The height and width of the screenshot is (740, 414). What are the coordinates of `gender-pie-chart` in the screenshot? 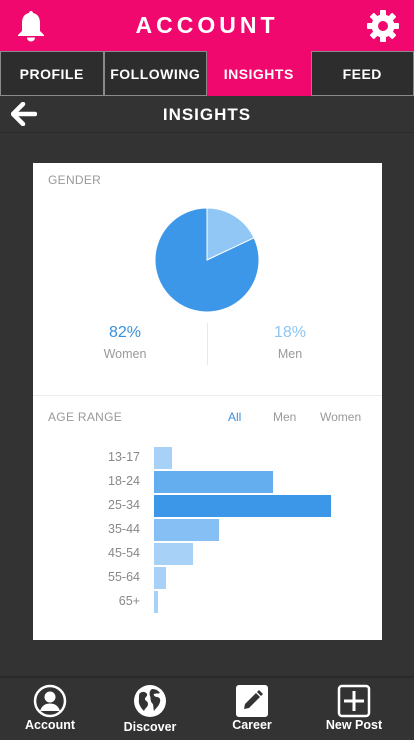 It's located at (207, 260).